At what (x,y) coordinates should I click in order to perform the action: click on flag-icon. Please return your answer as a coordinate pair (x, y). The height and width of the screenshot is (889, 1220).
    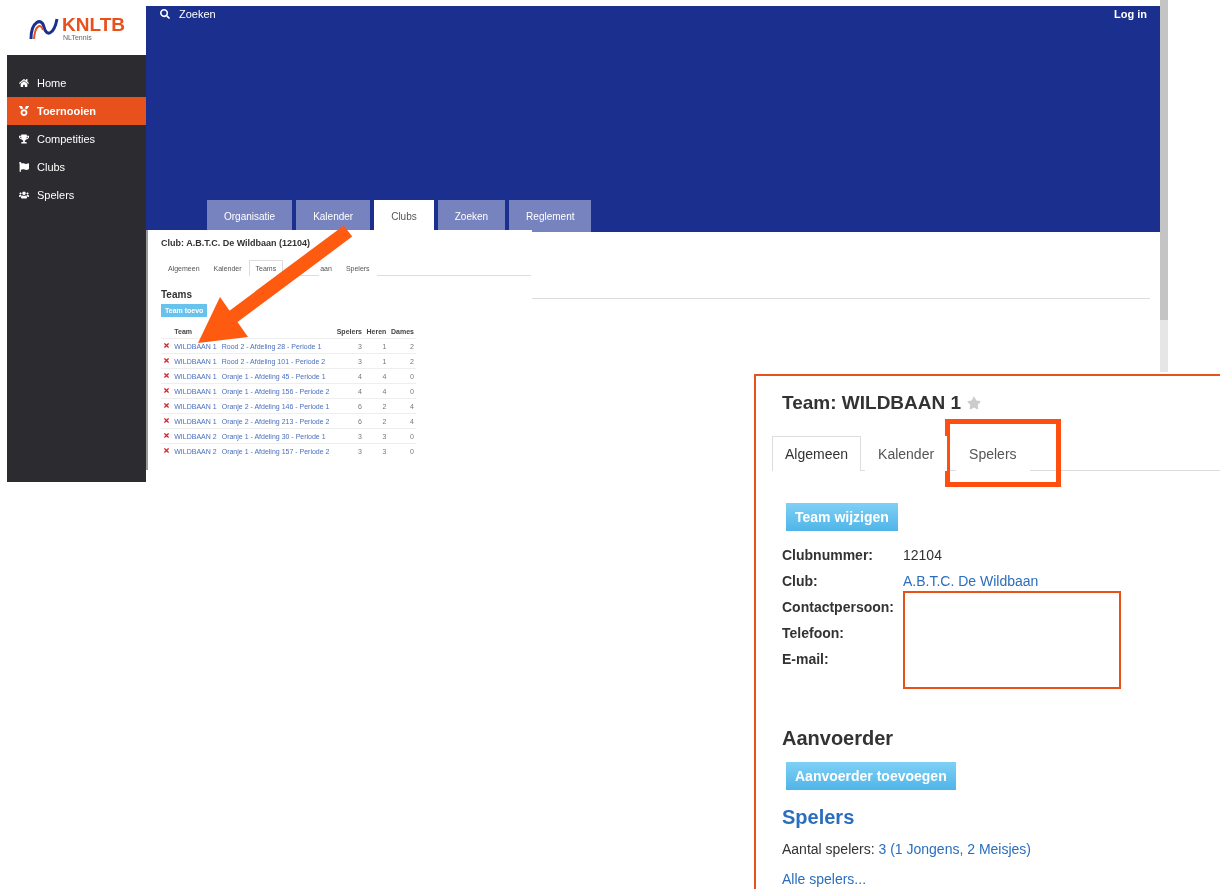
    Looking at the image, I should click on (24, 167).